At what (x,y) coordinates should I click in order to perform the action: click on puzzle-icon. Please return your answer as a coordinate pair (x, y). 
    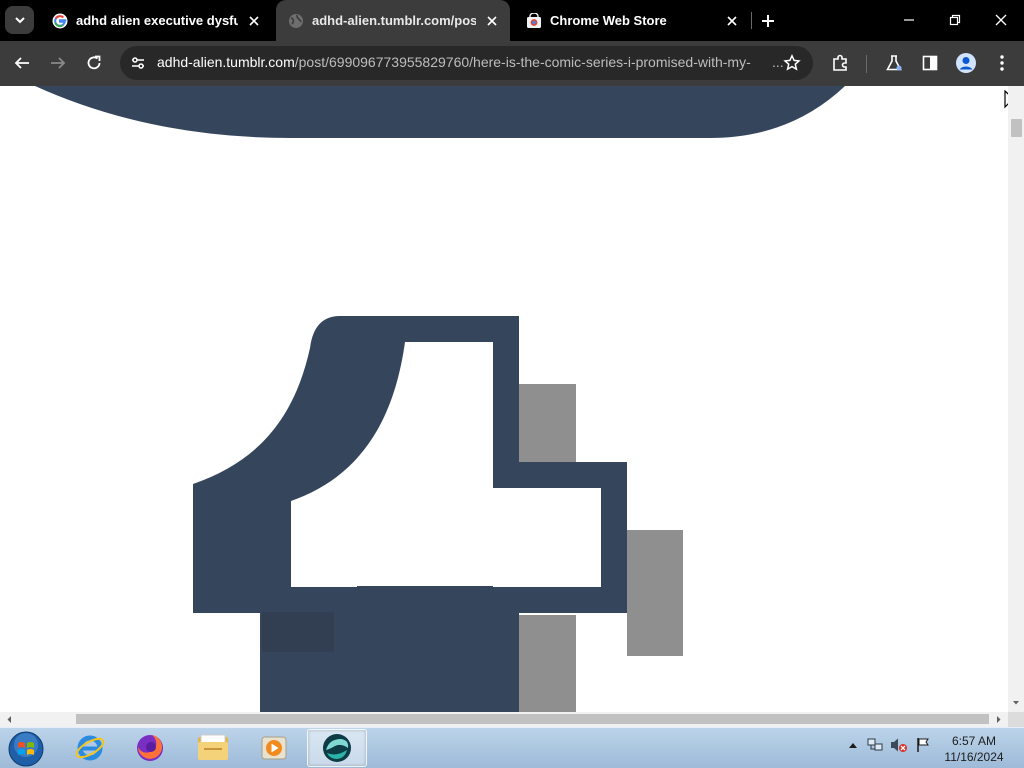
    Looking at the image, I should click on (840, 62).